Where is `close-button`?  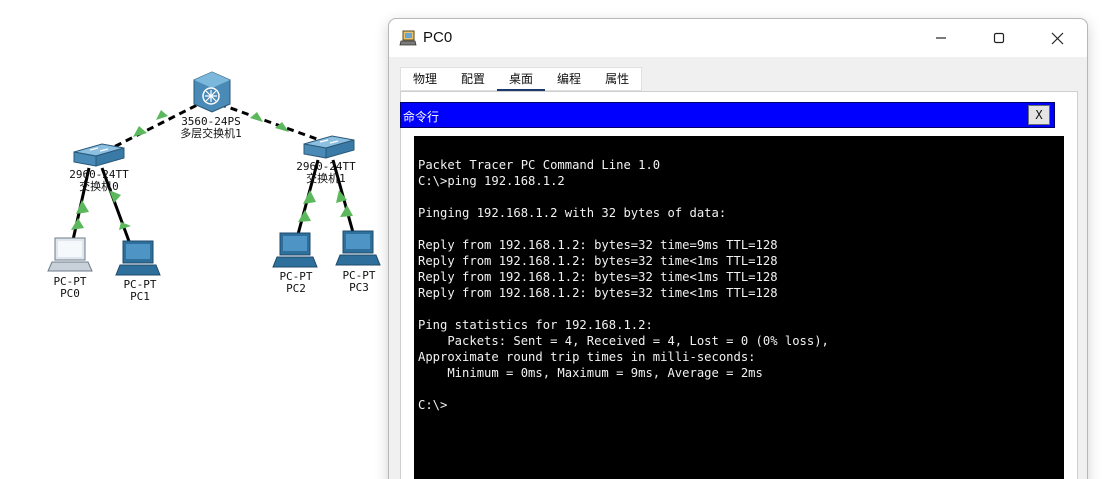 close-button is located at coordinates (1057, 38).